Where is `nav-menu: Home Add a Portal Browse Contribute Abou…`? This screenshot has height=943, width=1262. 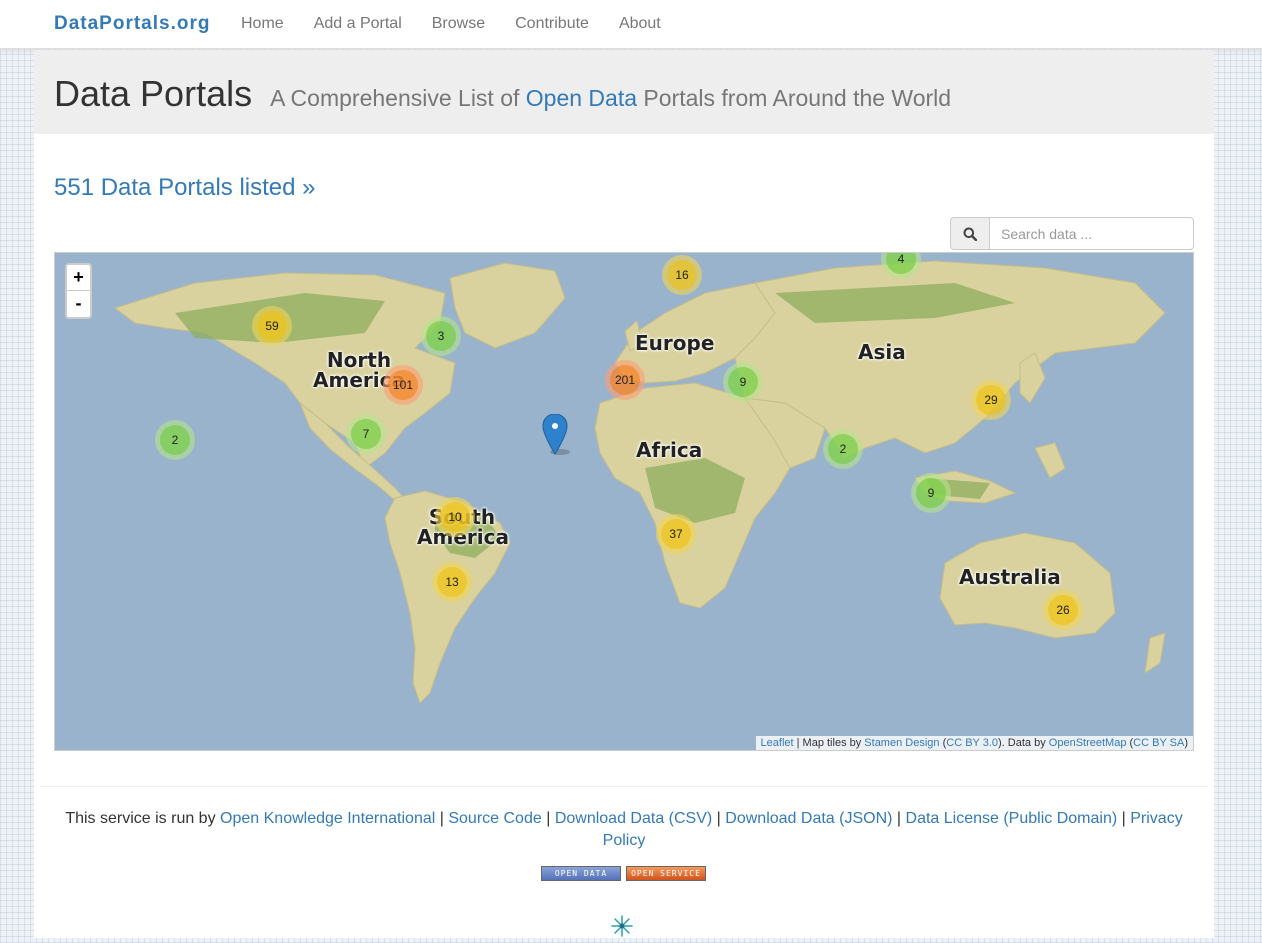
nav-menu: Home Add a Portal Browse Contribute Abou… is located at coordinates (451, 24).